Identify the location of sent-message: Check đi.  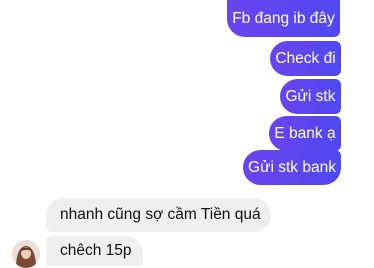
(305, 58).